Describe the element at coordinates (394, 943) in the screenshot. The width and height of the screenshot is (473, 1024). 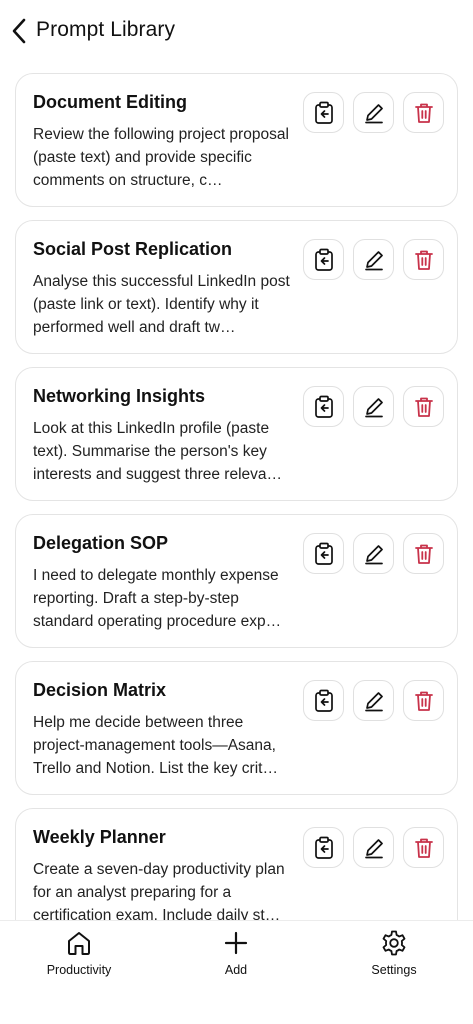
I see `gear-icon` at that location.